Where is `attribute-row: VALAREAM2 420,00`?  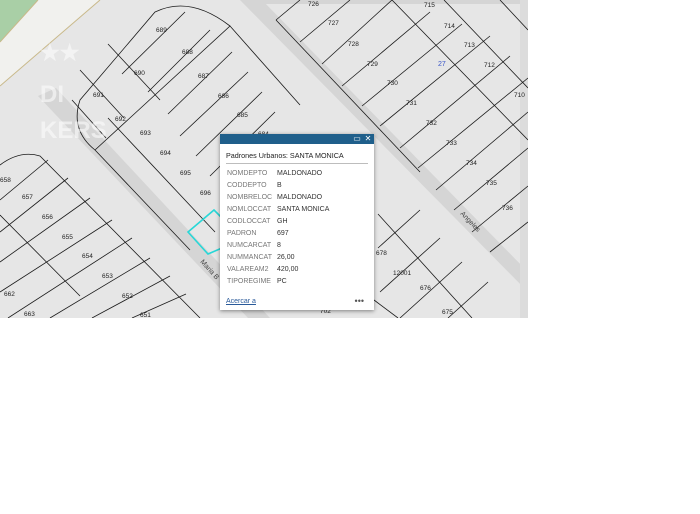 attribute-row: VALAREAM2 420,00 is located at coordinates (278, 270).